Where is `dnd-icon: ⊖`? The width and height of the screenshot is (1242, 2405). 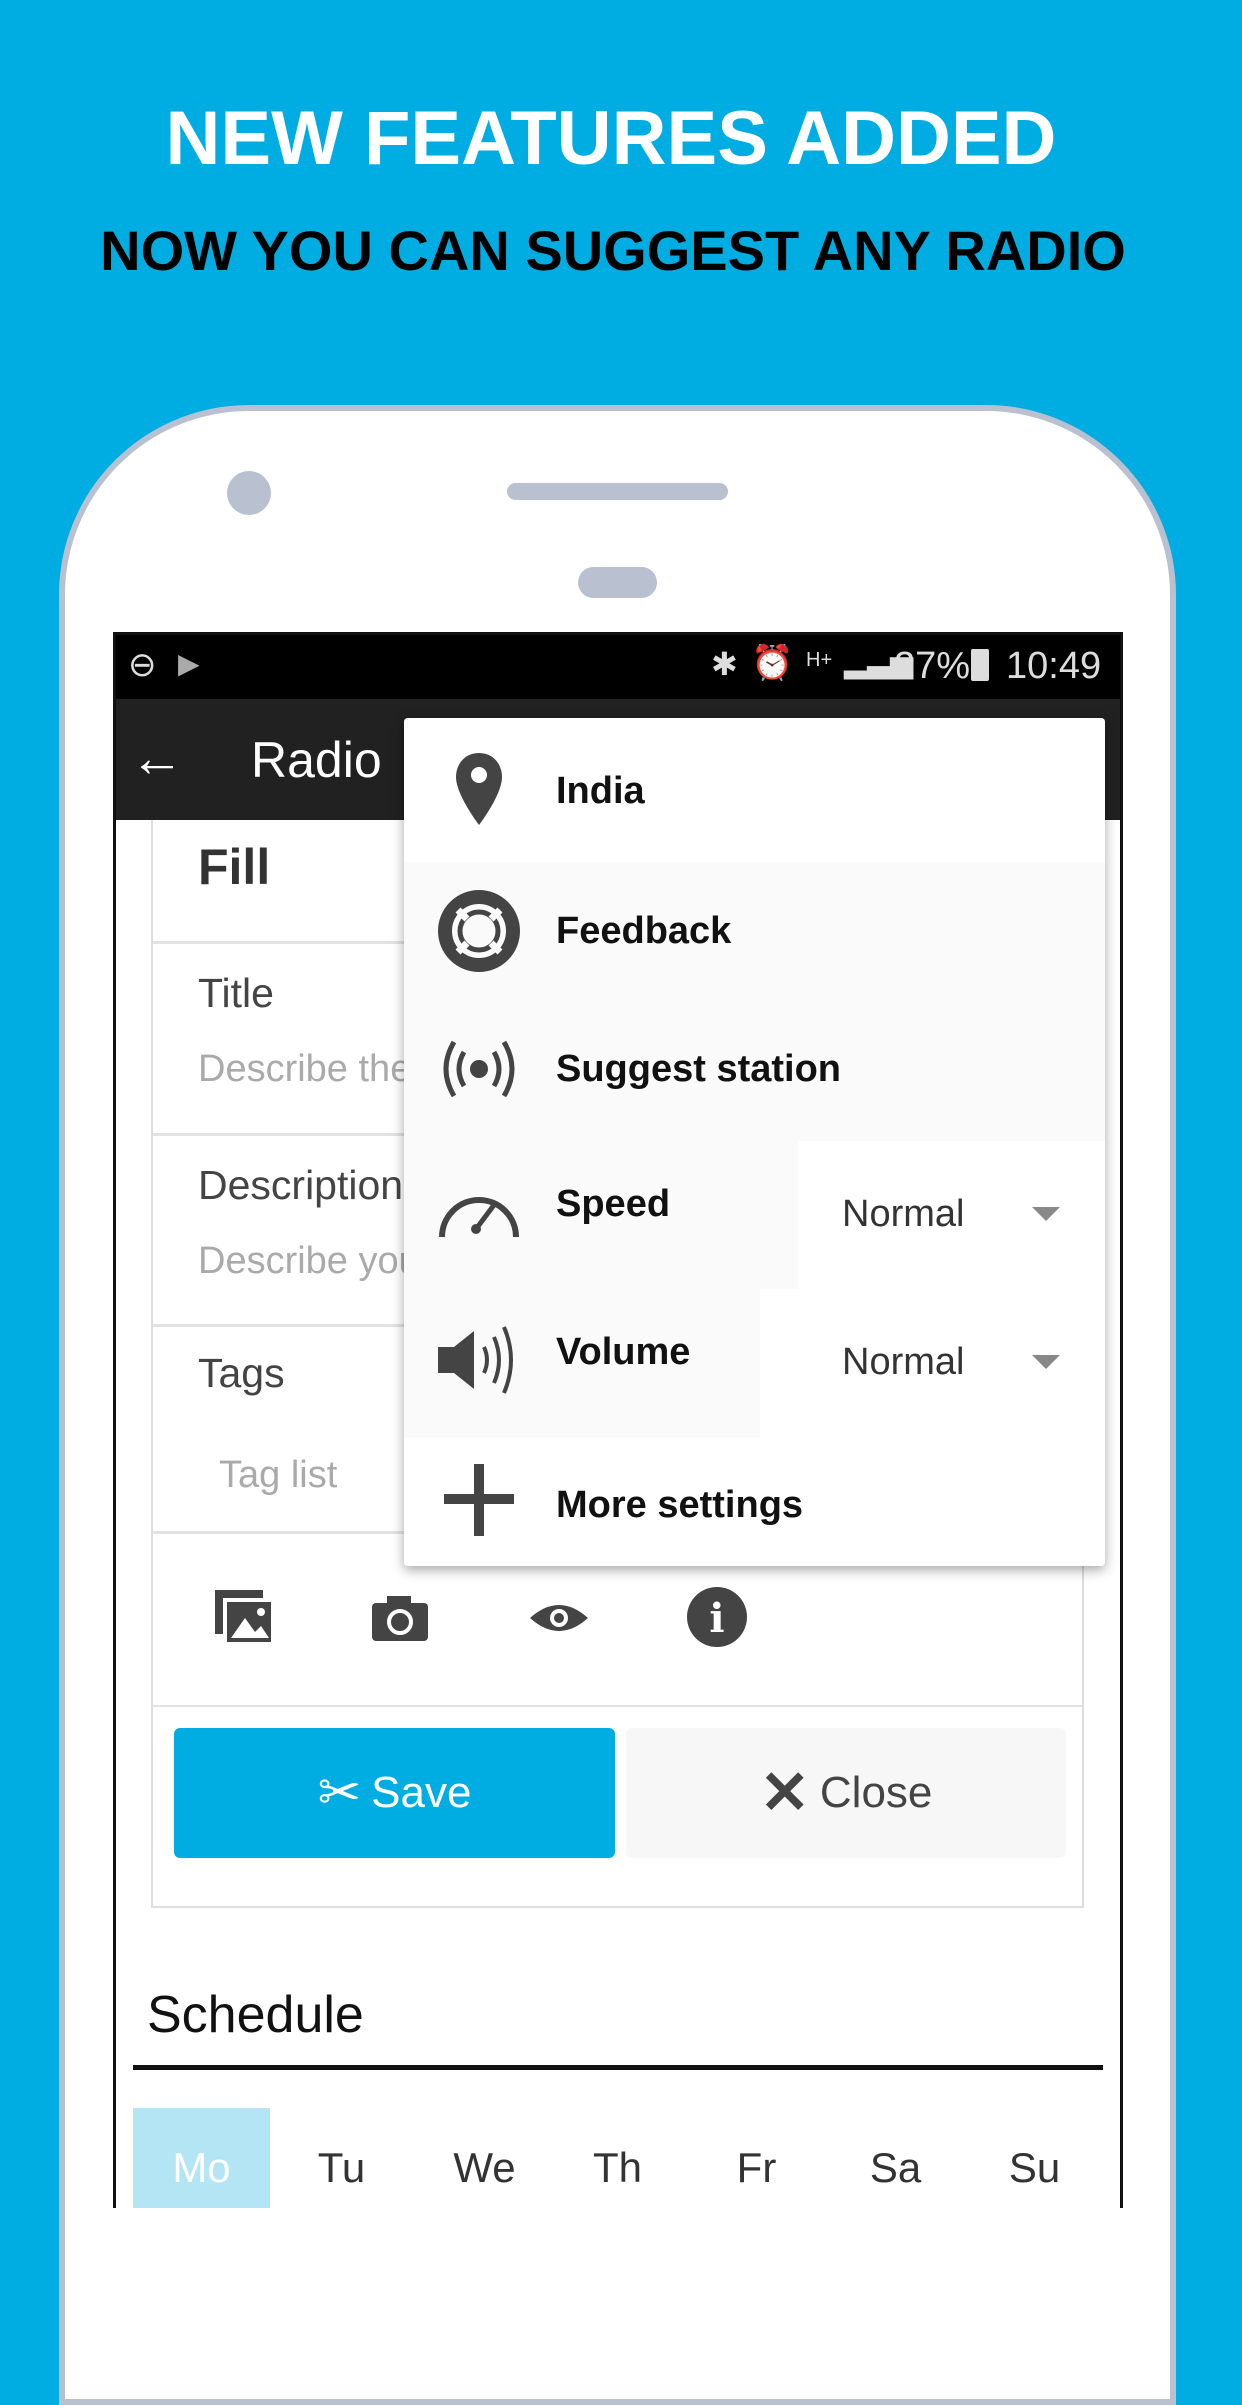 dnd-icon: ⊖ is located at coordinates (142, 665).